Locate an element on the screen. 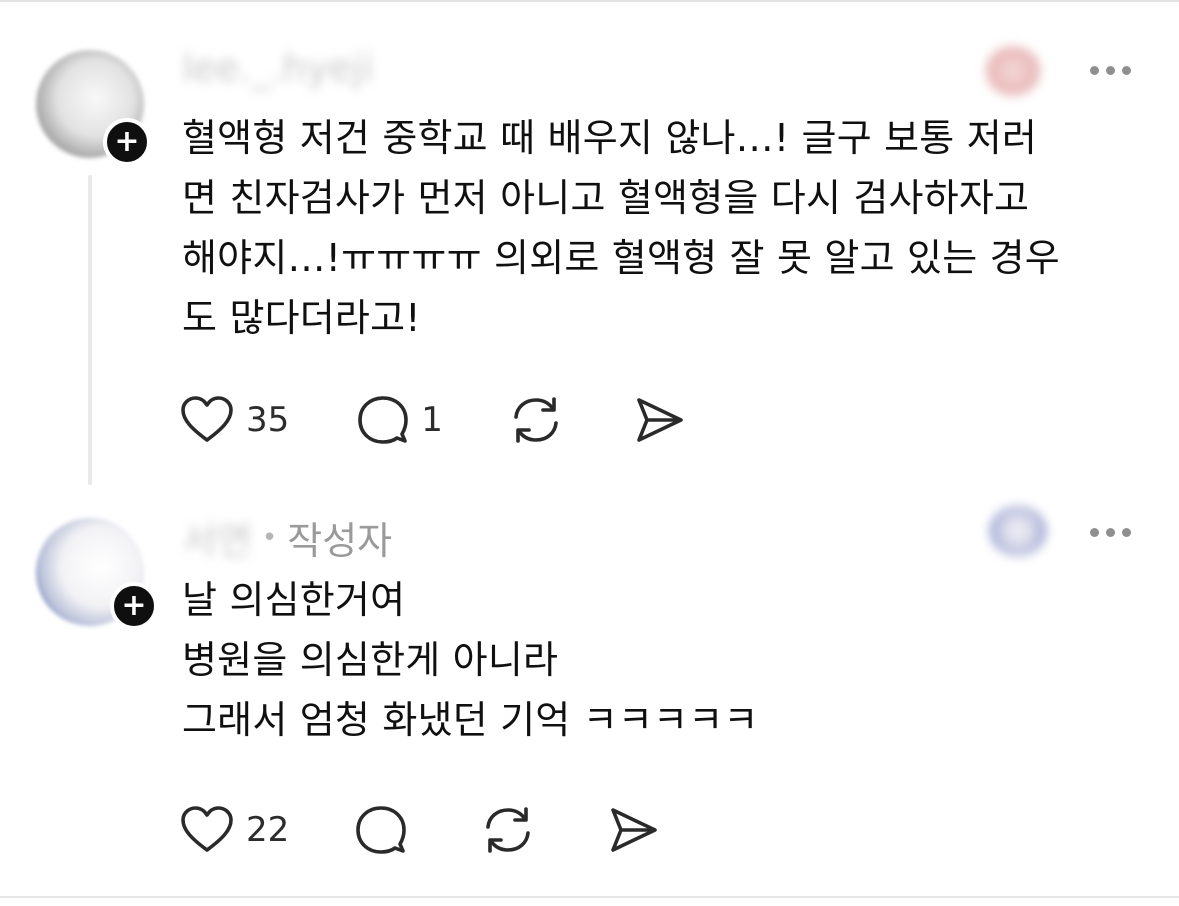 The height and width of the screenshot is (906, 1179). reply-text: 날 의심한거여 병원을 의심한게 아니라 그래서 엄청 화냈던 기억 ㅋㅋㅋㅋㅋ is located at coordinates (470, 660).